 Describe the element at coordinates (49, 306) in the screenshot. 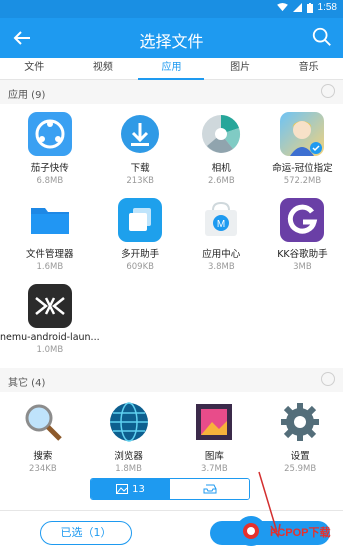

I see `nemu-logo-icon` at that location.